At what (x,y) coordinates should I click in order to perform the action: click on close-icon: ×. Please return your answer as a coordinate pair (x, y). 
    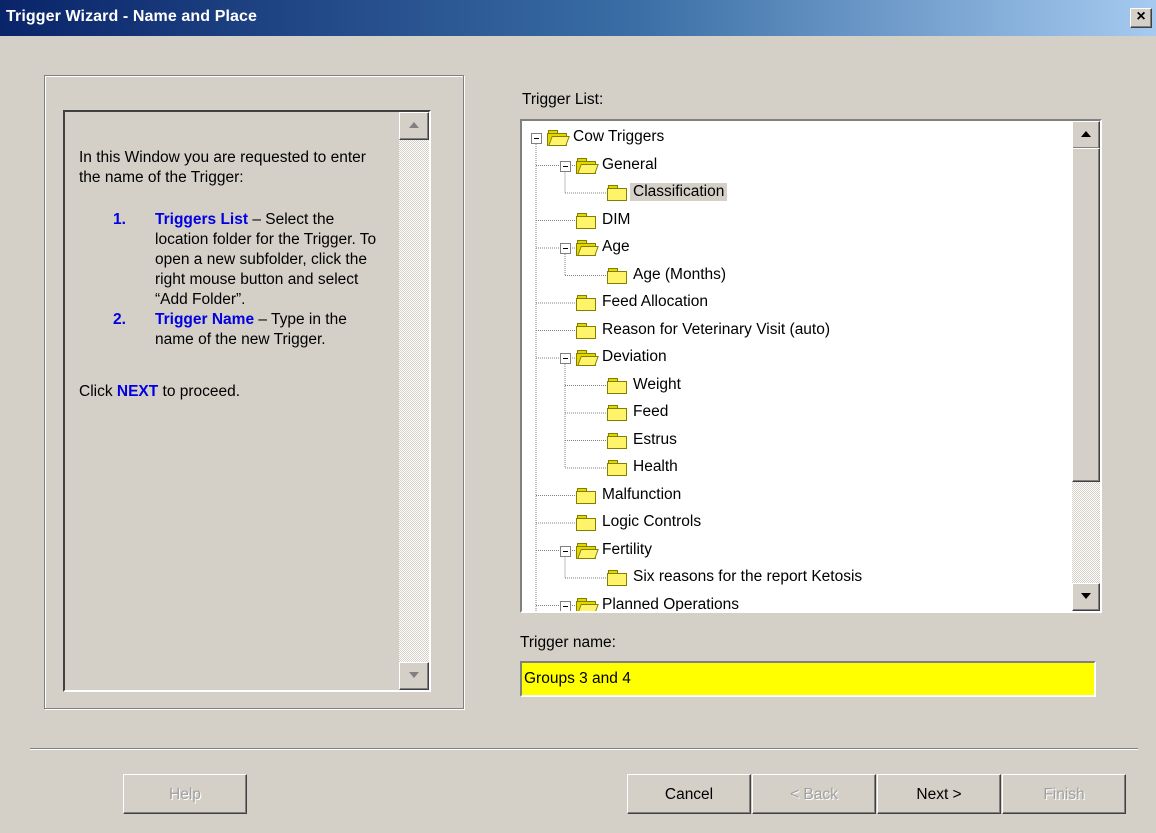
    Looking at the image, I should click on (1141, 16).